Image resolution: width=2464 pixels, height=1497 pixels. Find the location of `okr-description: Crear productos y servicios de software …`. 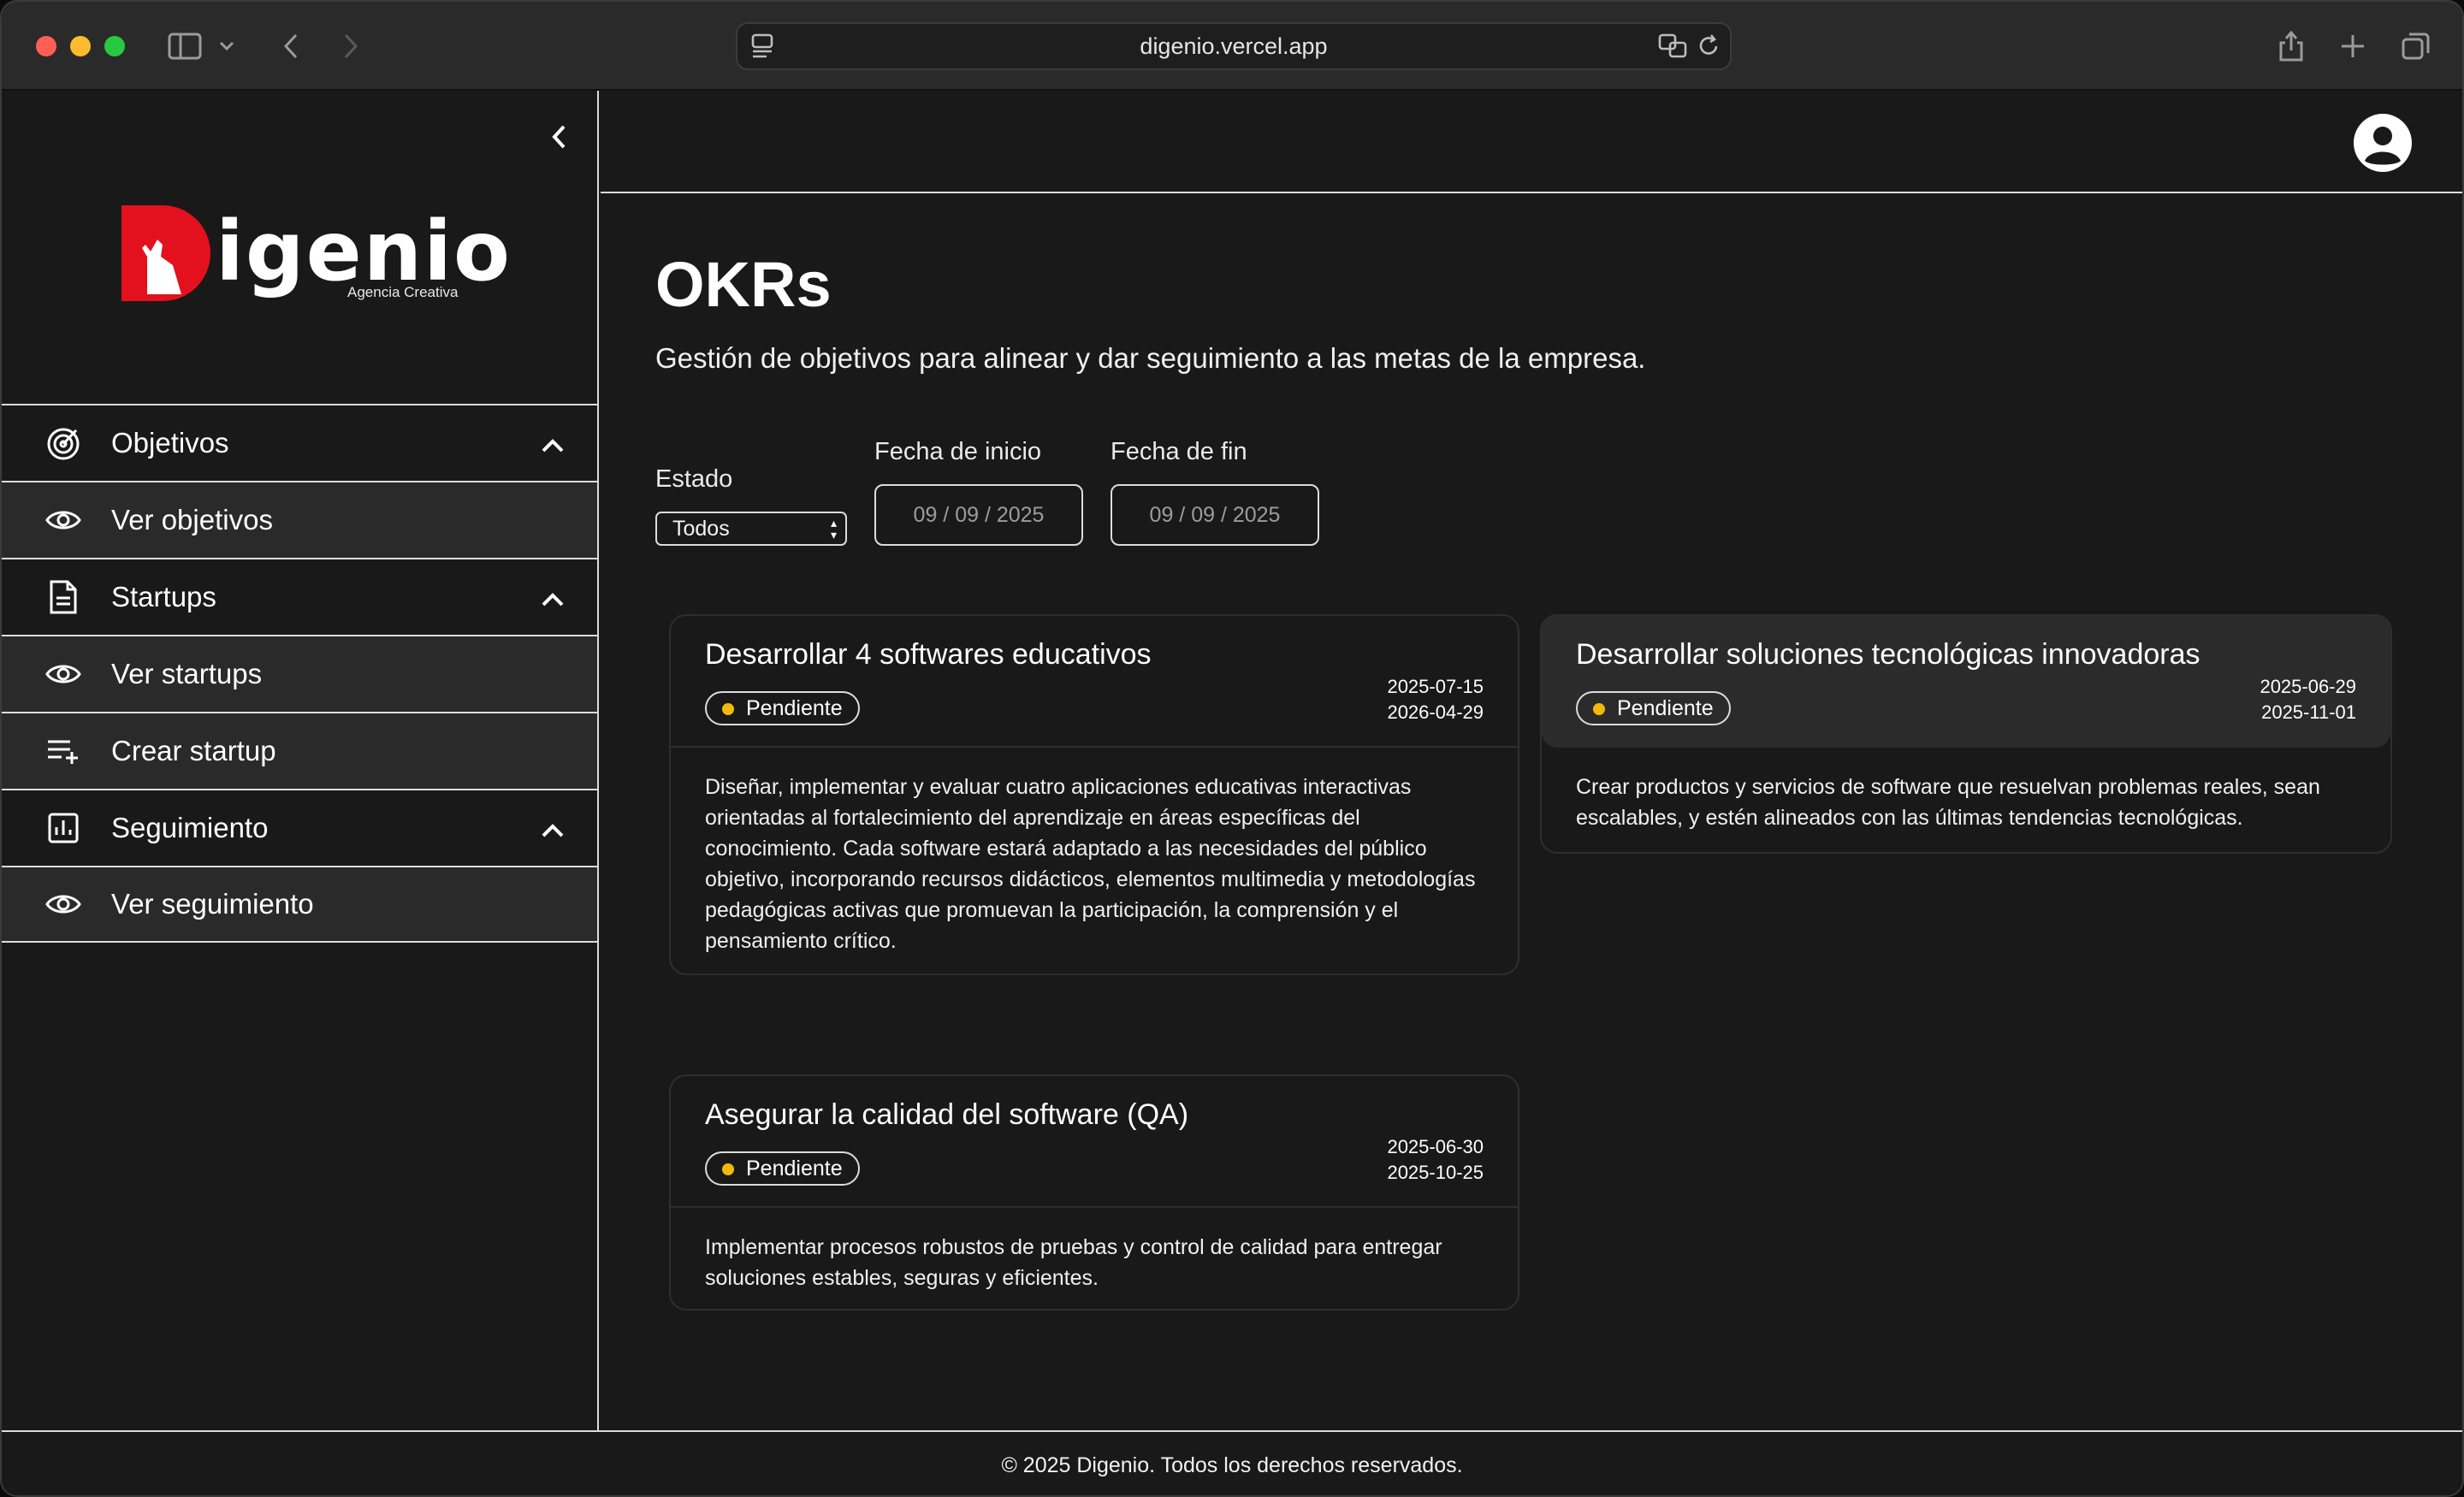

okr-description: Crear productos y servicios de software … is located at coordinates (1948, 802).